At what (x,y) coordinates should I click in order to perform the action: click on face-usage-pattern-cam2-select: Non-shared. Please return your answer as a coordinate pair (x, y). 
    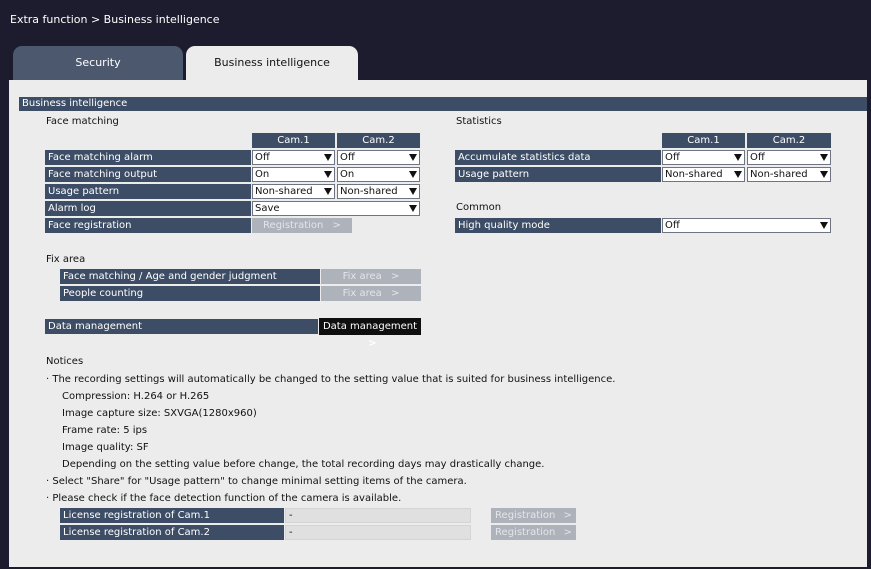
    Looking at the image, I should click on (378, 191).